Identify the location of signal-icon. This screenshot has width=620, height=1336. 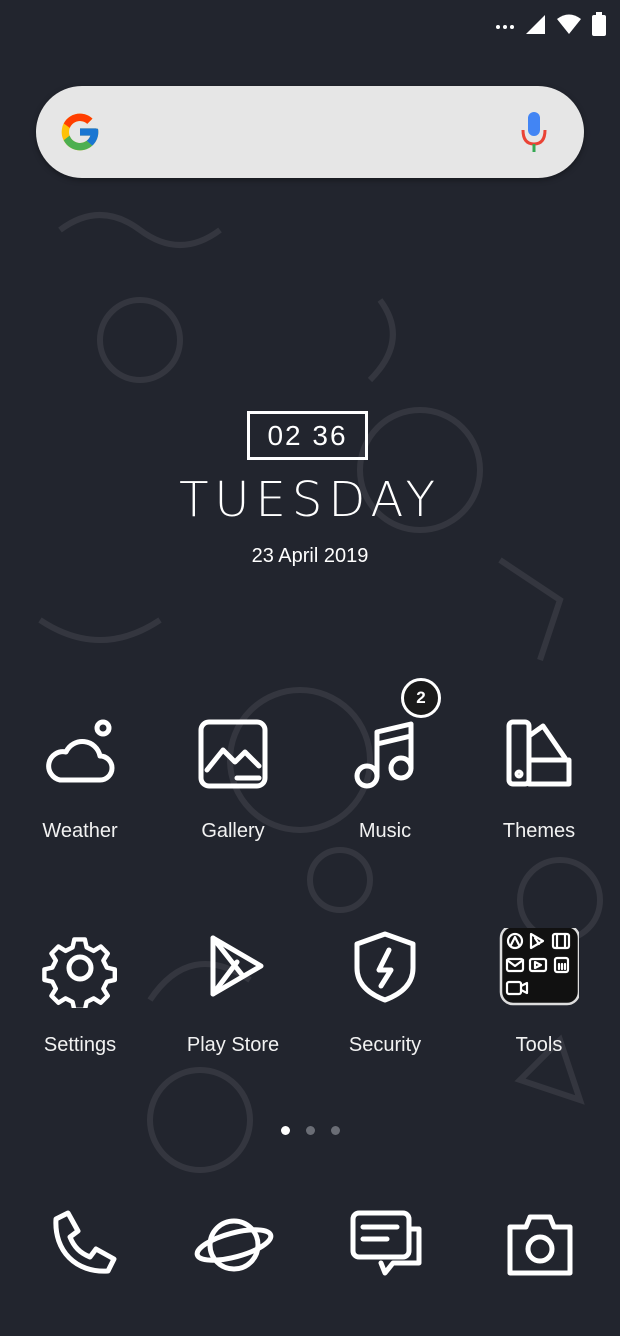
(535, 24).